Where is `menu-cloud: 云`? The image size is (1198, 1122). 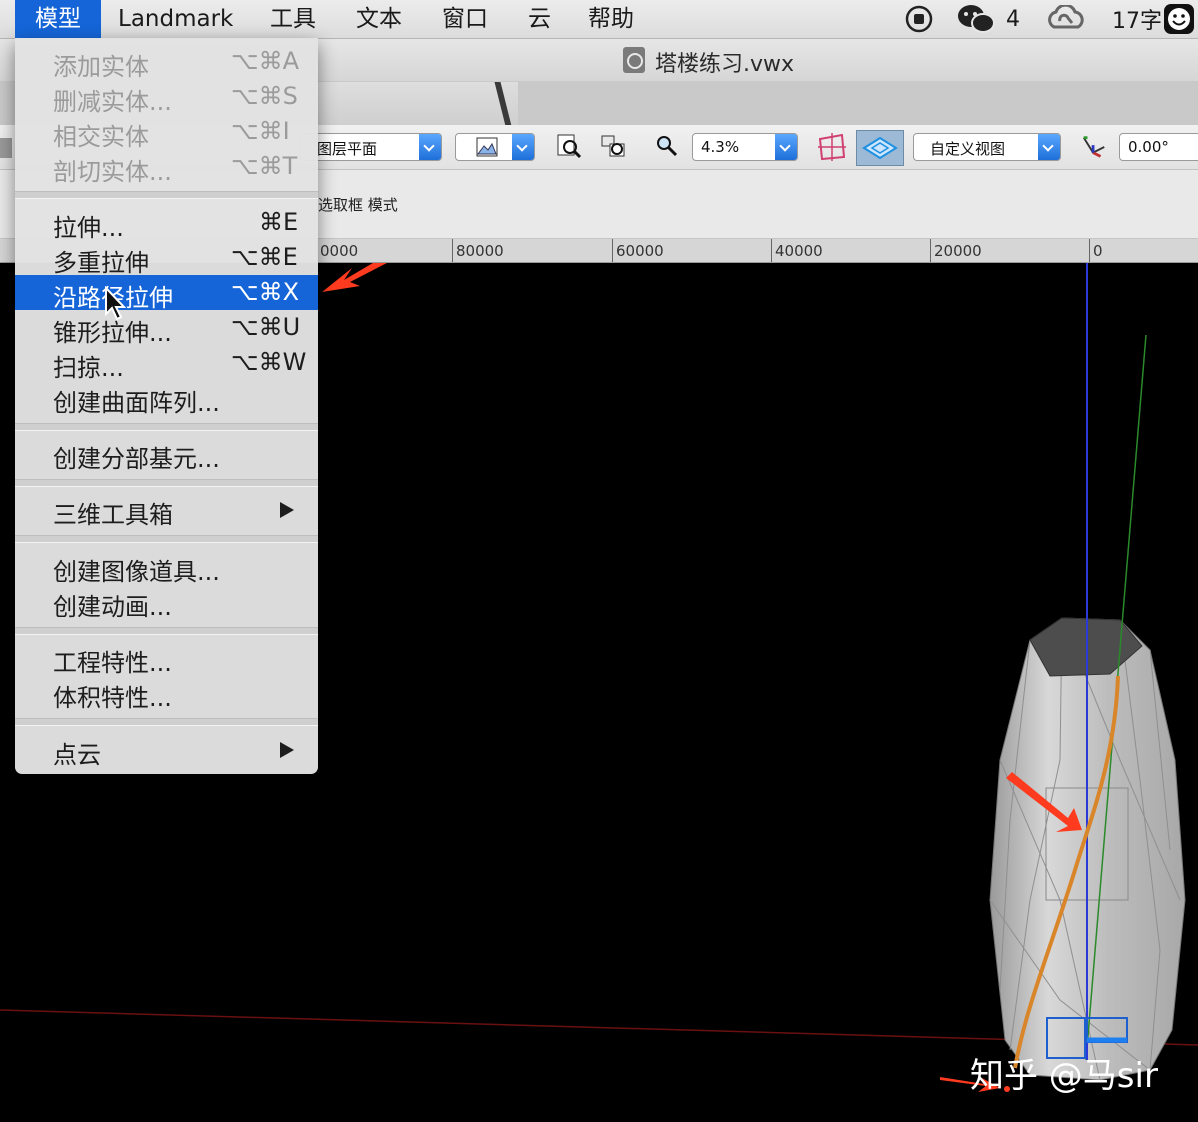
menu-cloud: 云 is located at coordinates (539, 19).